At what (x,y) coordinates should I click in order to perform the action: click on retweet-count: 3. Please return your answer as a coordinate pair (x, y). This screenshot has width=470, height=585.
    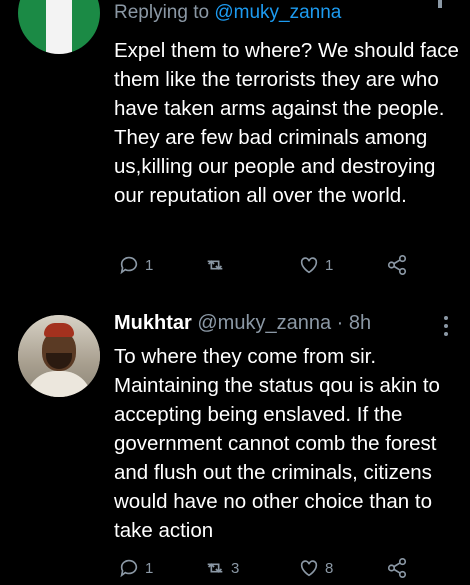
    Looking at the image, I should click on (235, 568).